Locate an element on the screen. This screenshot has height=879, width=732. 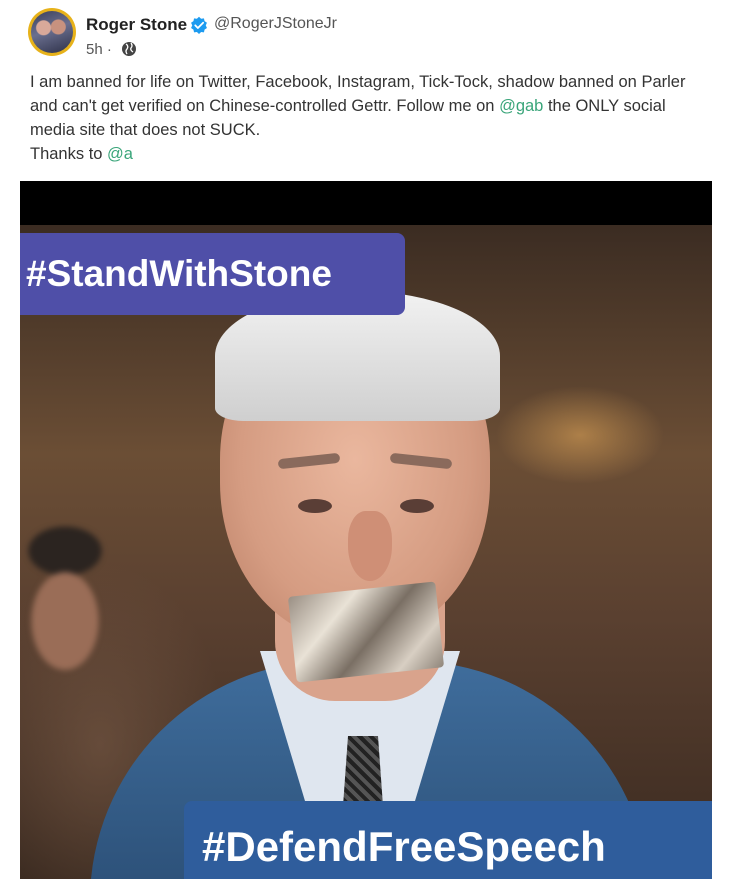
author-avatar is located at coordinates (52, 32).